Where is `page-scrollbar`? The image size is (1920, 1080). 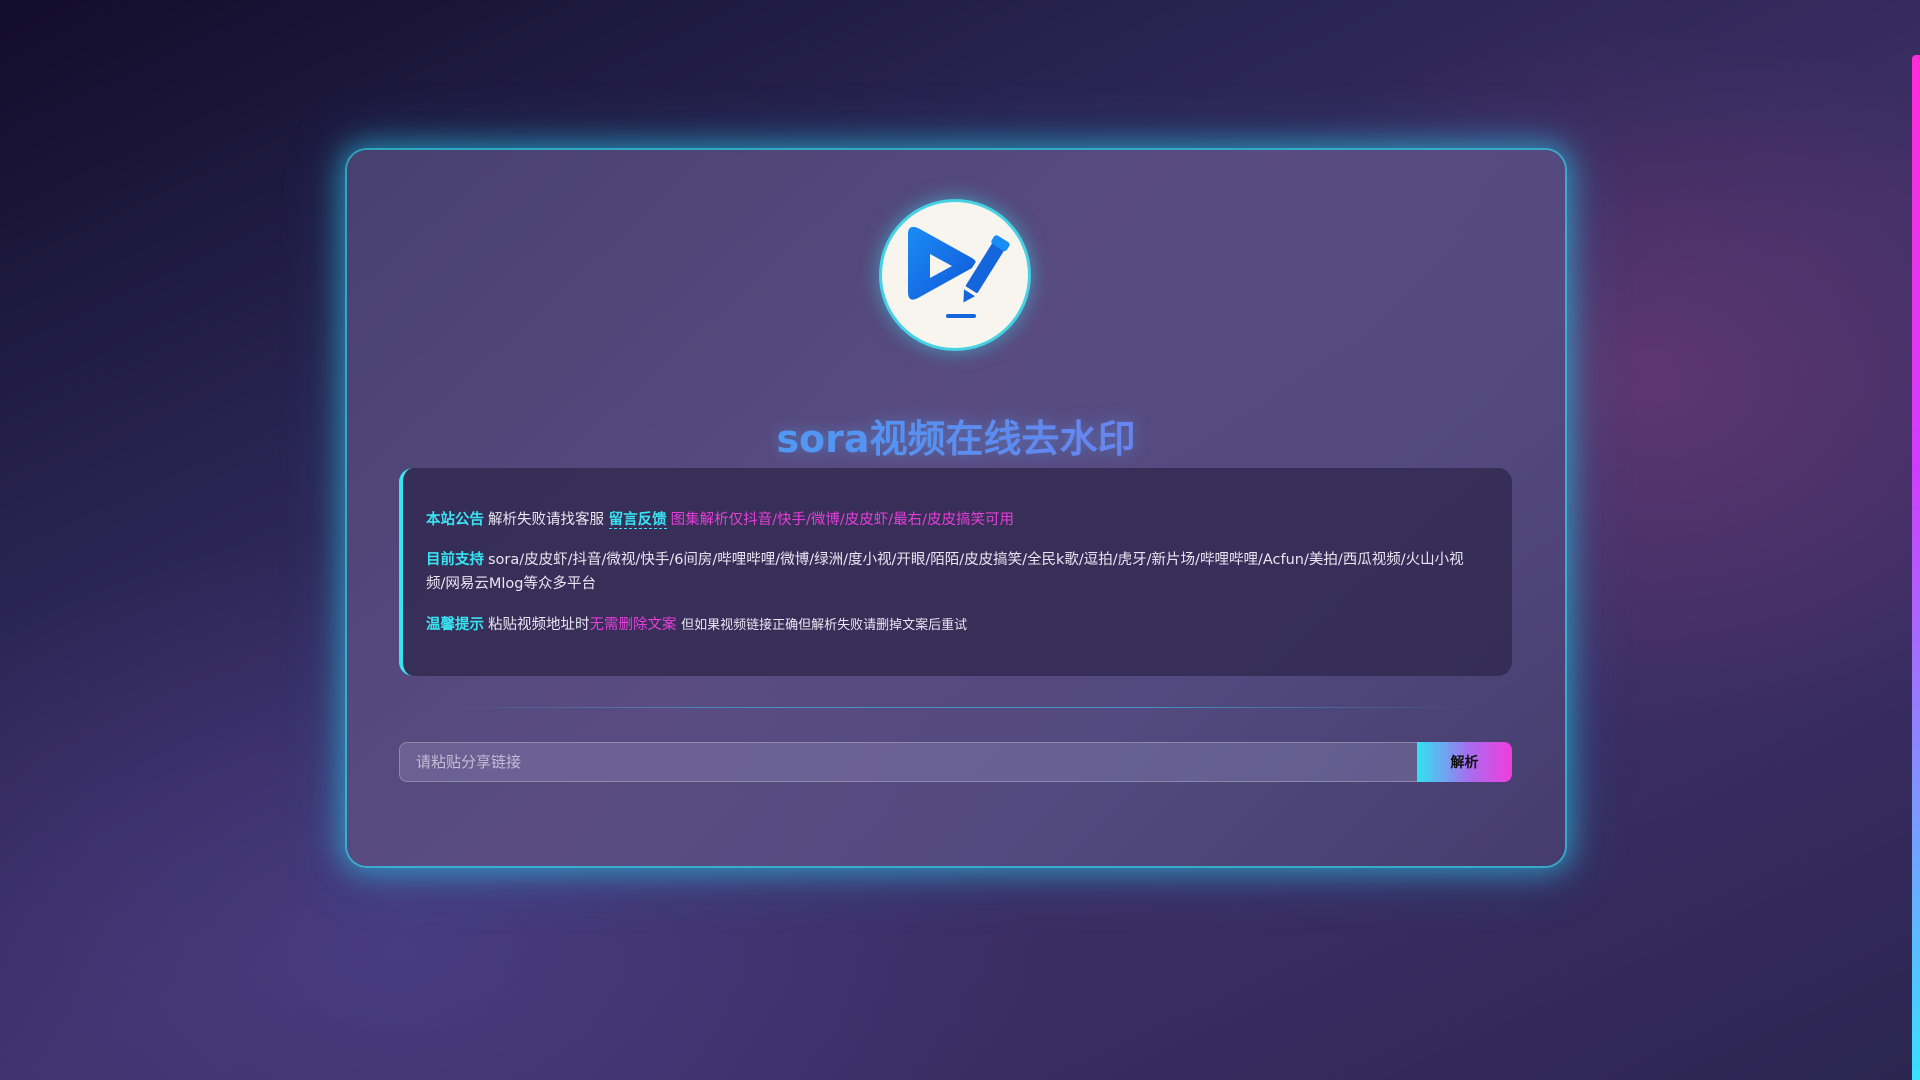 page-scrollbar is located at coordinates (1916, 540).